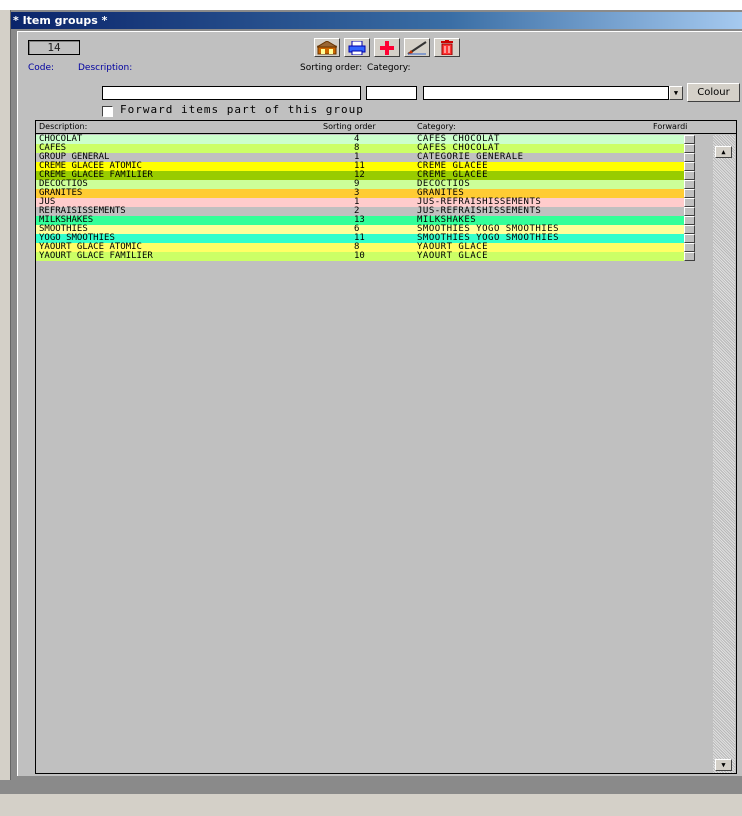  I want to click on category-select, so click(546, 93).